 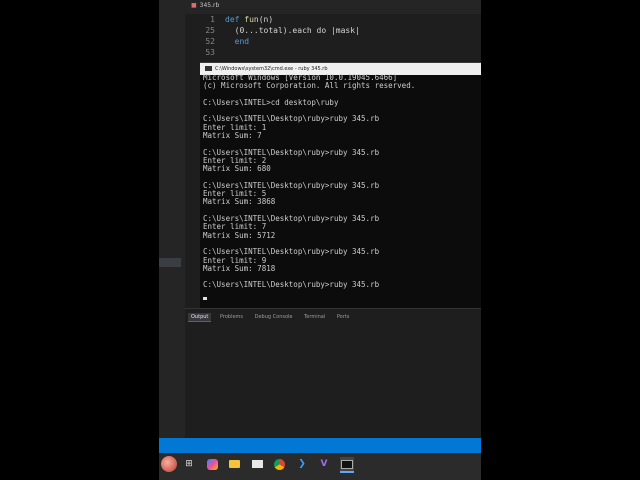 What do you see at coordinates (333, 52) in the screenshot?
I see `code-line: 53` at bounding box center [333, 52].